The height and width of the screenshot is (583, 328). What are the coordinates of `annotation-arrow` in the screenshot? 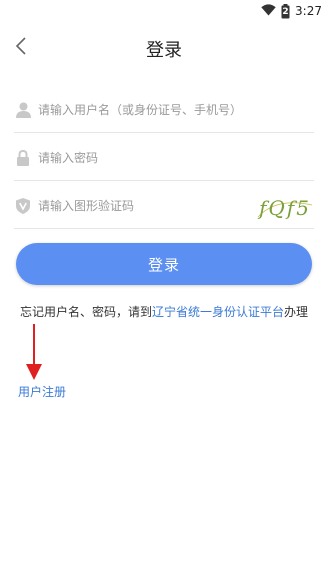 It's located at (34, 352).